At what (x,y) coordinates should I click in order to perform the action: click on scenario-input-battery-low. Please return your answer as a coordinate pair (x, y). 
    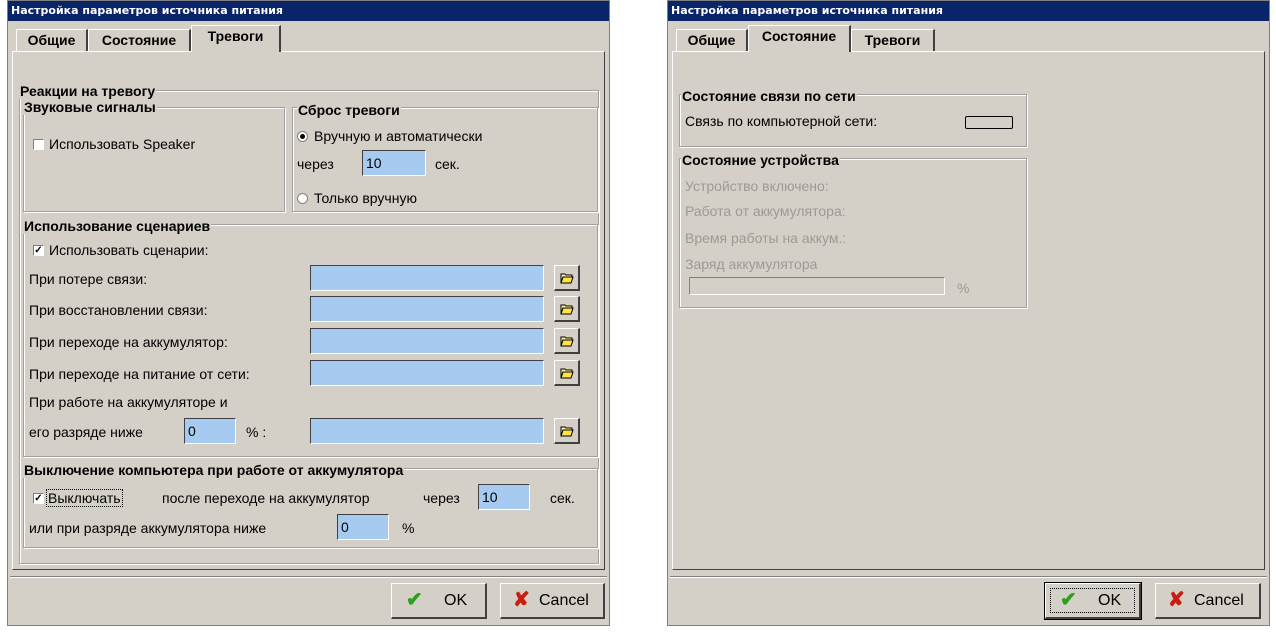
    Looking at the image, I should click on (427, 431).